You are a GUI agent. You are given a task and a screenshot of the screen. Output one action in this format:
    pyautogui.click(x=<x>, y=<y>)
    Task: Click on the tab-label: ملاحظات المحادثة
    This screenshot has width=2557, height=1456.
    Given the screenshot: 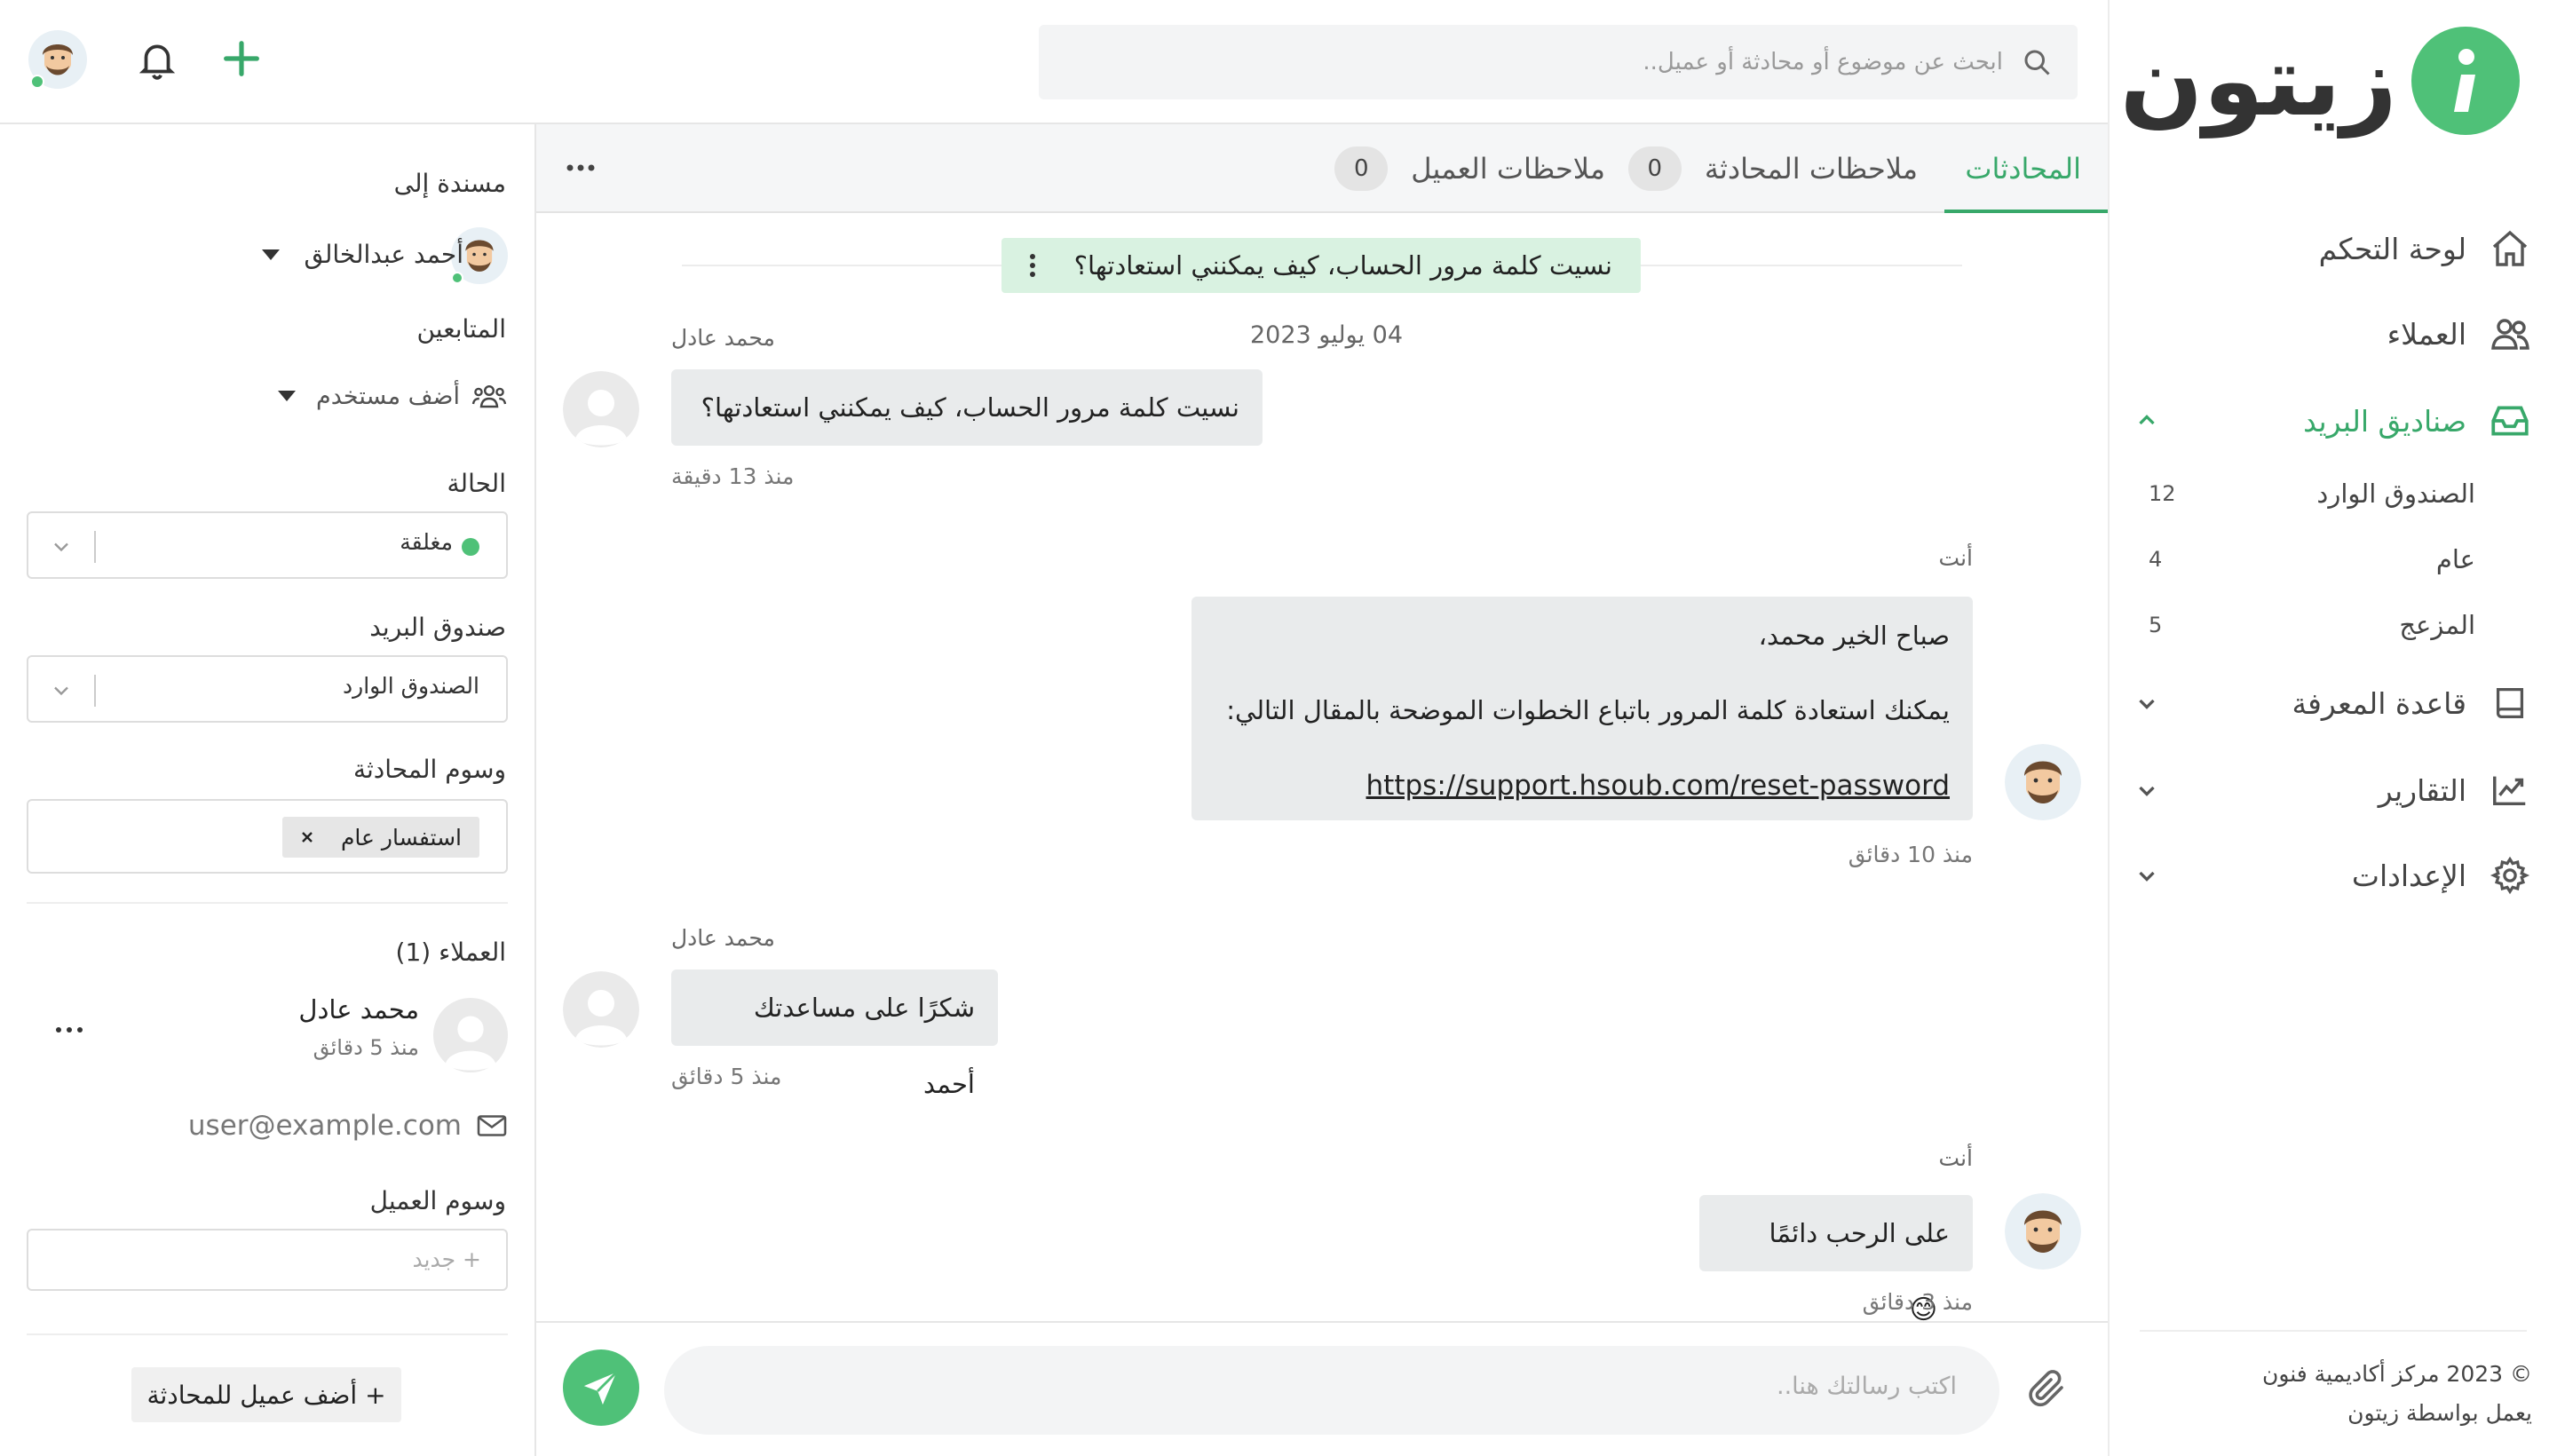 What is the action you would take?
    pyautogui.click(x=1811, y=169)
    